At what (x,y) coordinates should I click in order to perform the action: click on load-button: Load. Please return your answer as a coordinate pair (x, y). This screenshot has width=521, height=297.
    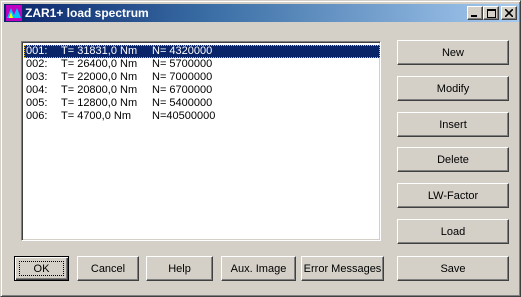
    Looking at the image, I should click on (453, 231).